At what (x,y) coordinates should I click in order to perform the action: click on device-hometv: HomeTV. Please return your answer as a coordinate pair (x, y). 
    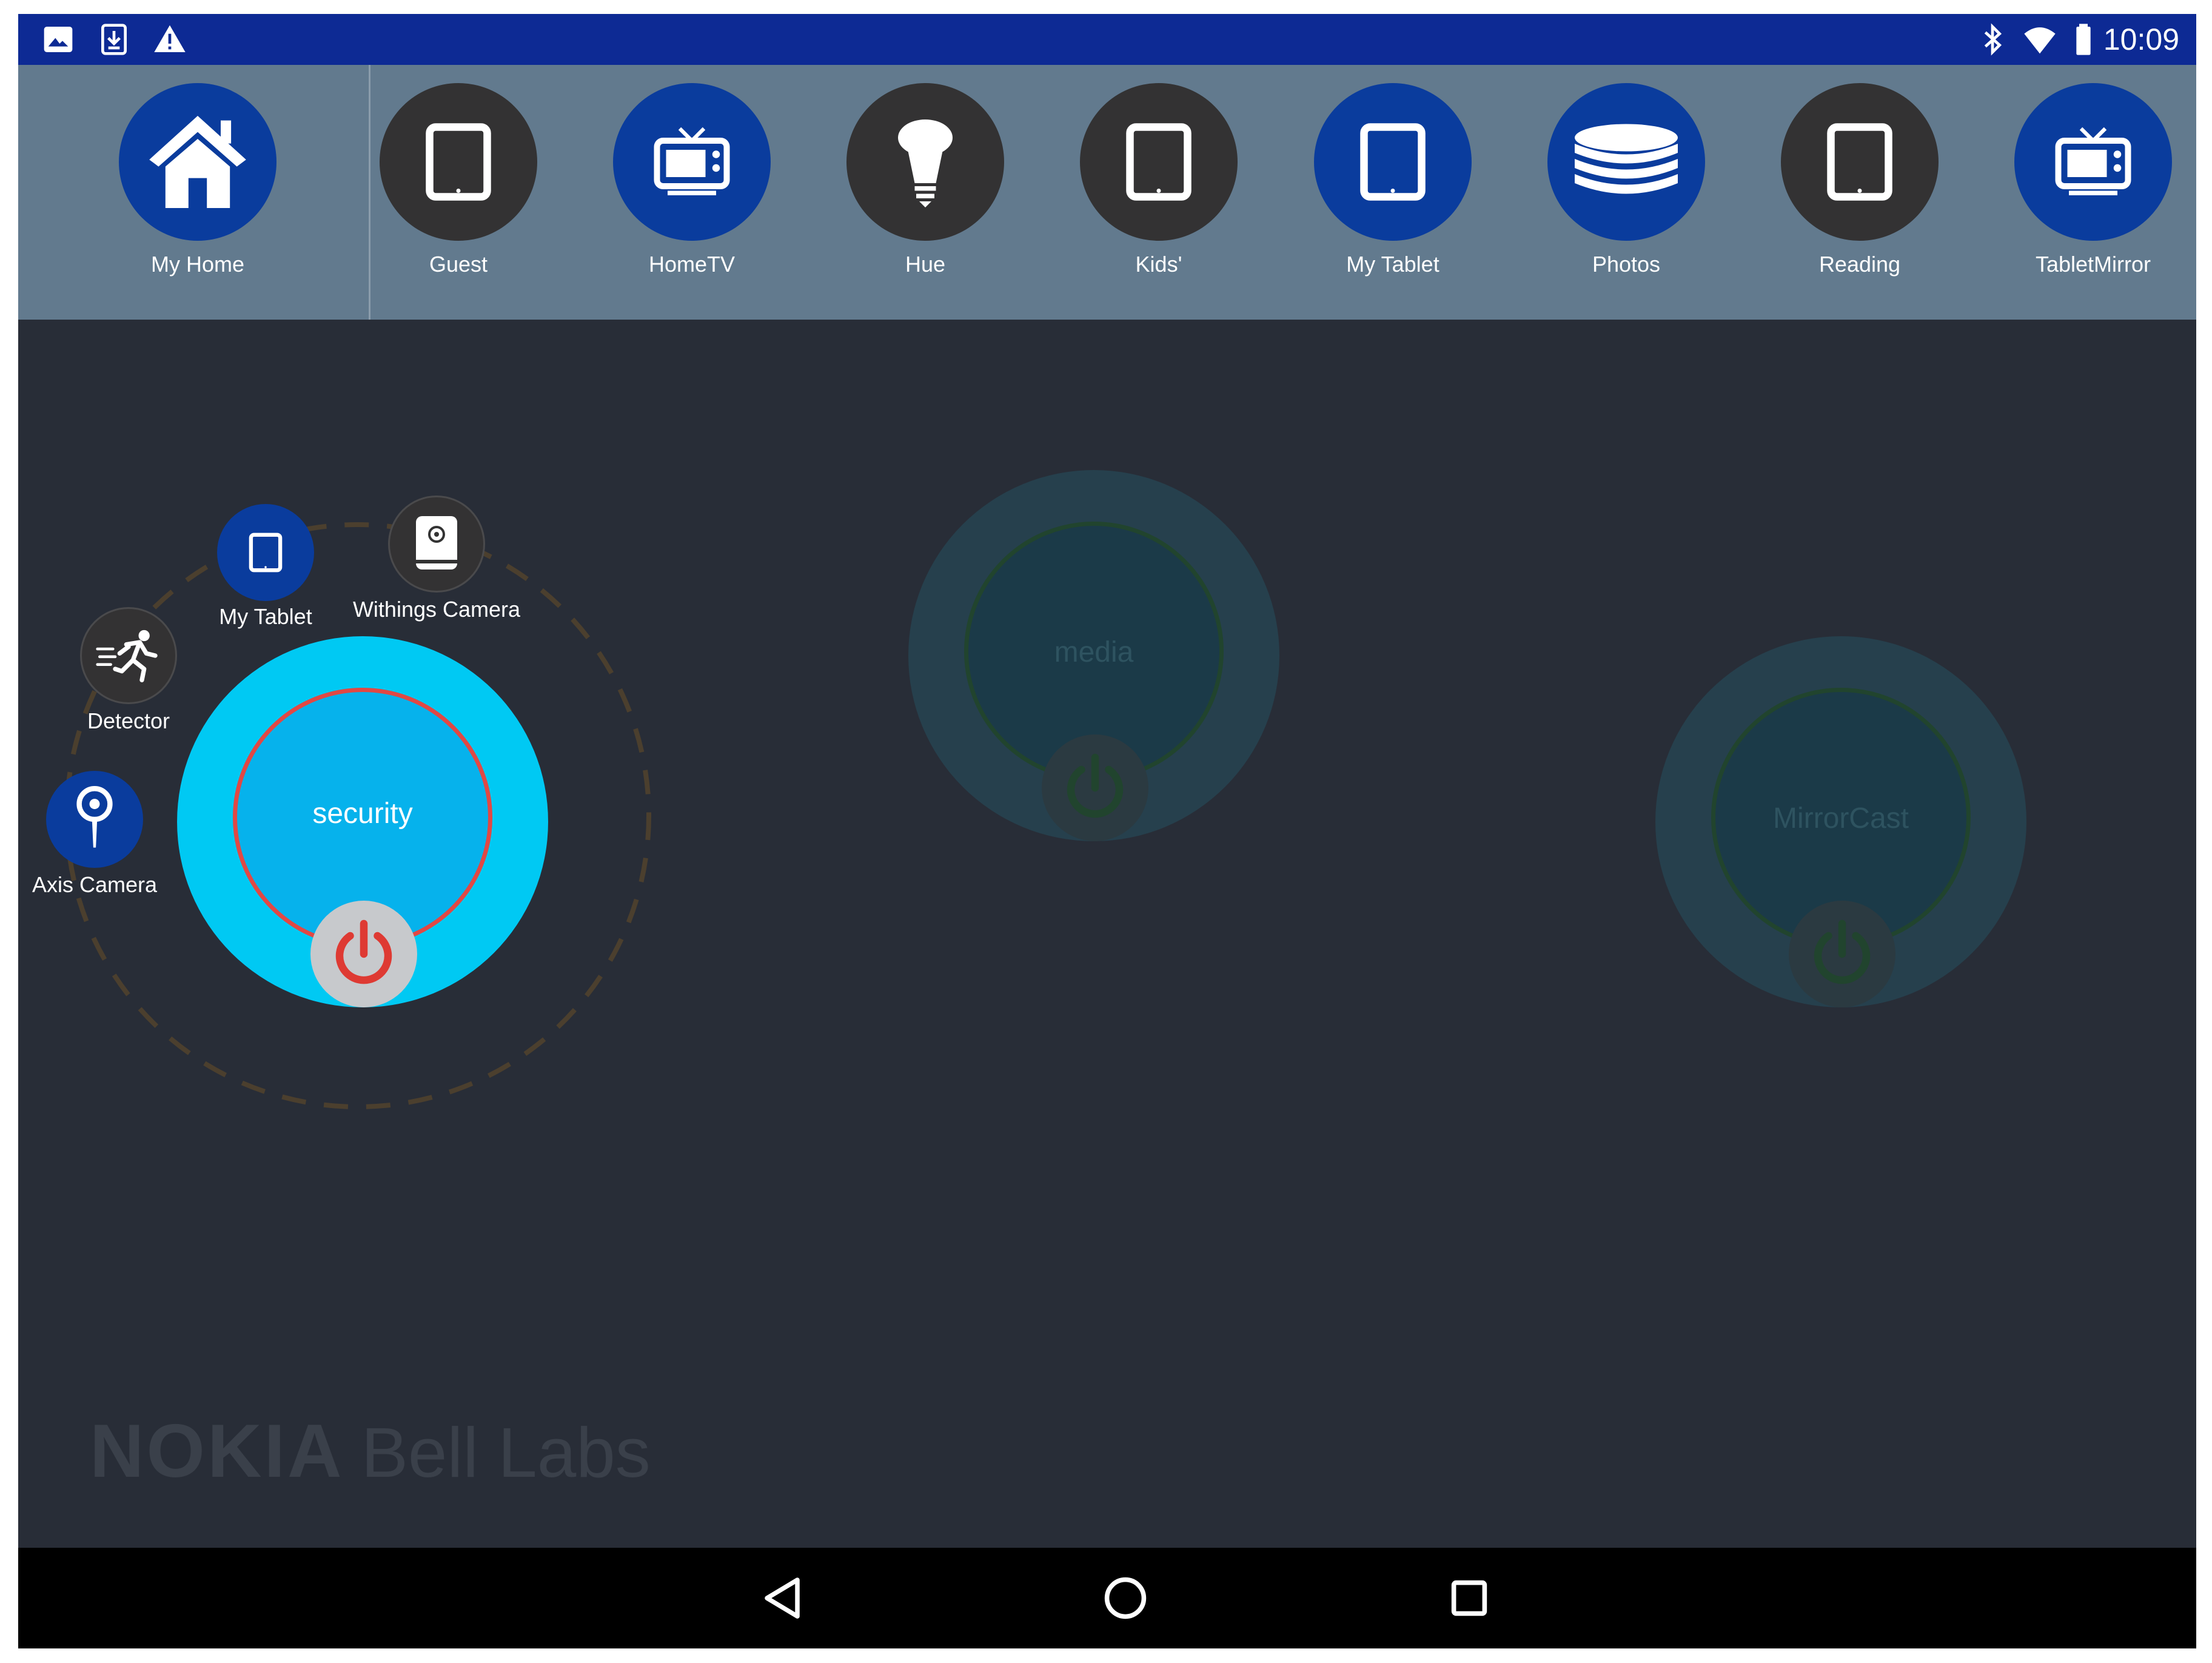
    Looking at the image, I should click on (692, 192).